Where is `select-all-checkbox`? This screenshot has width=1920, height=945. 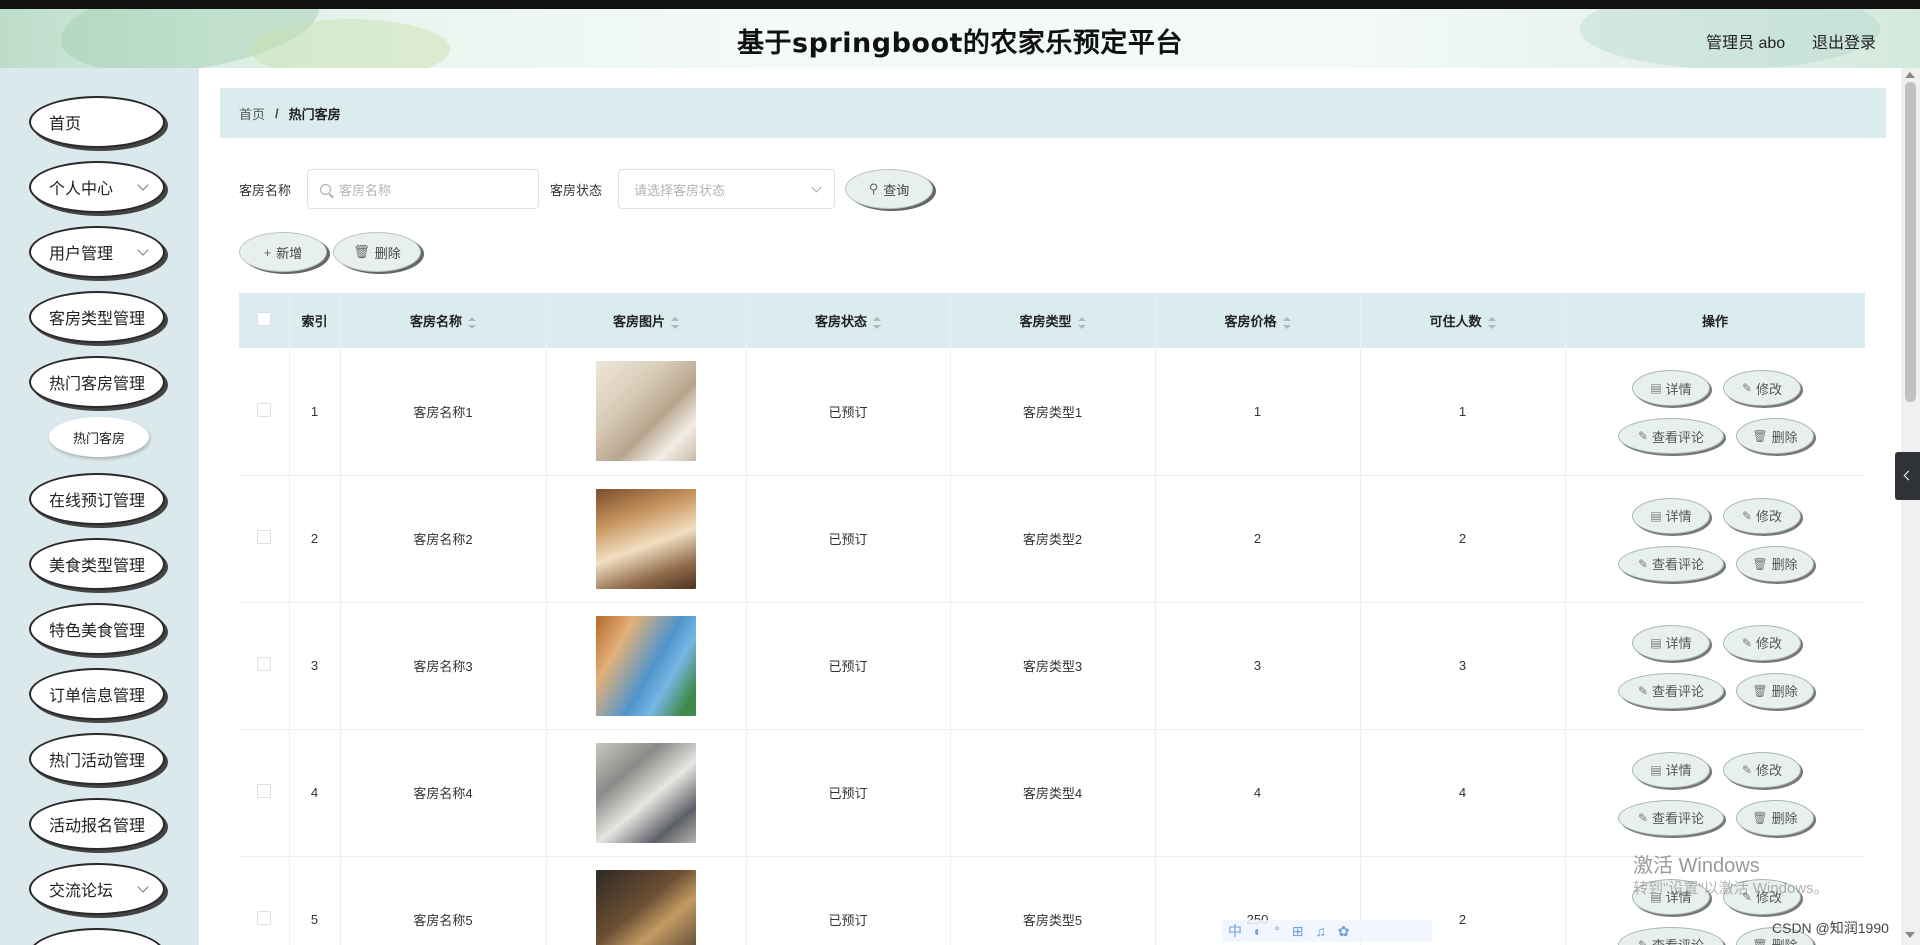 select-all-checkbox is located at coordinates (263, 319).